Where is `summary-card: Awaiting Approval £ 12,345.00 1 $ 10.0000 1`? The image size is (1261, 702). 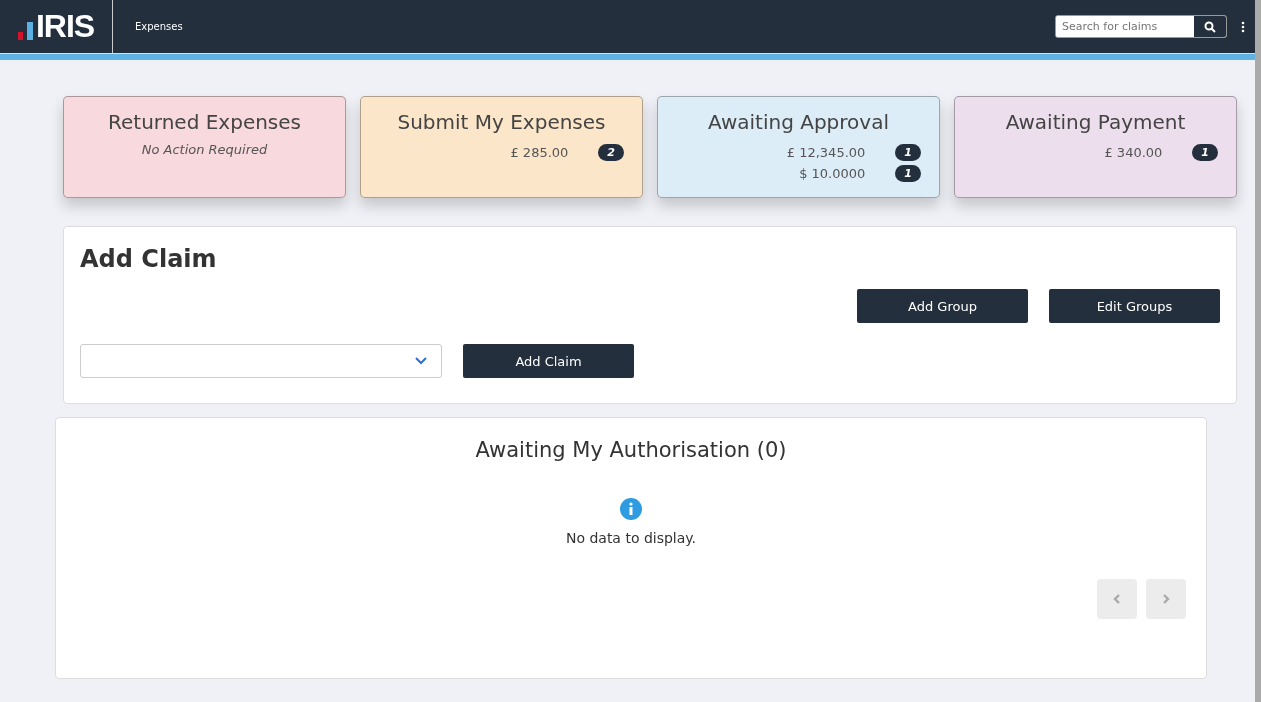
summary-card: Awaiting Approval £ 12,345.00 1 $ 10.0000 1 is located at coordinates (798, 147).